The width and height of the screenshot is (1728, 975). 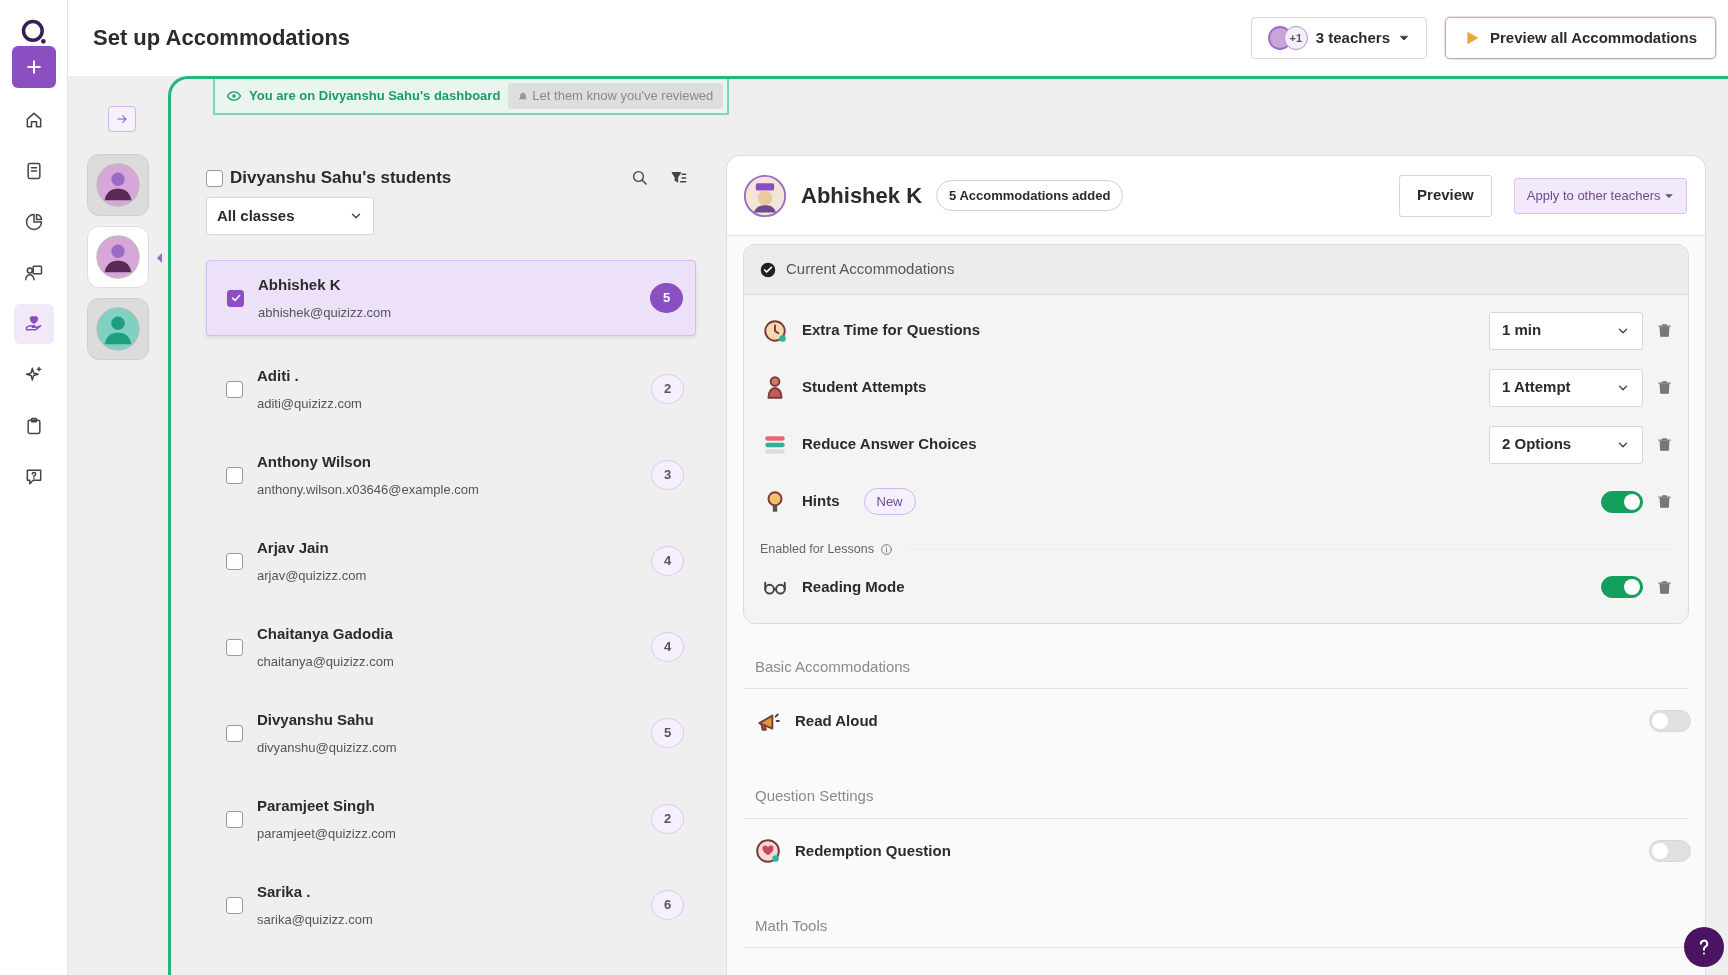 I want to click on student-row: Sarika . sarika@quizizz.com 6, so click(x=451, y=905).